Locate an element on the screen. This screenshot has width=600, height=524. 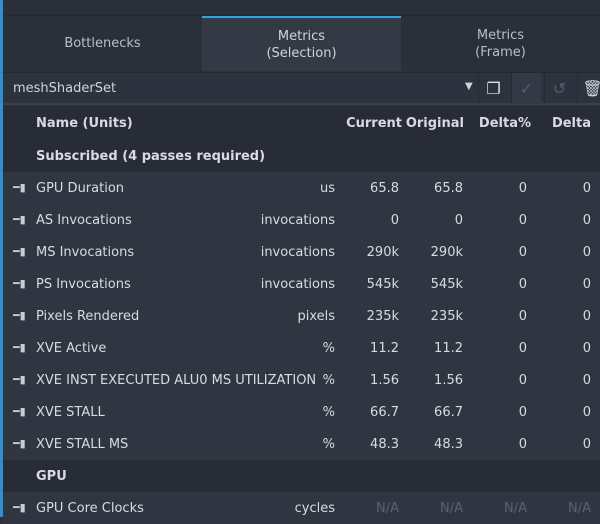
col-delta-pct: Delta% is located at coordinates (505, 123).